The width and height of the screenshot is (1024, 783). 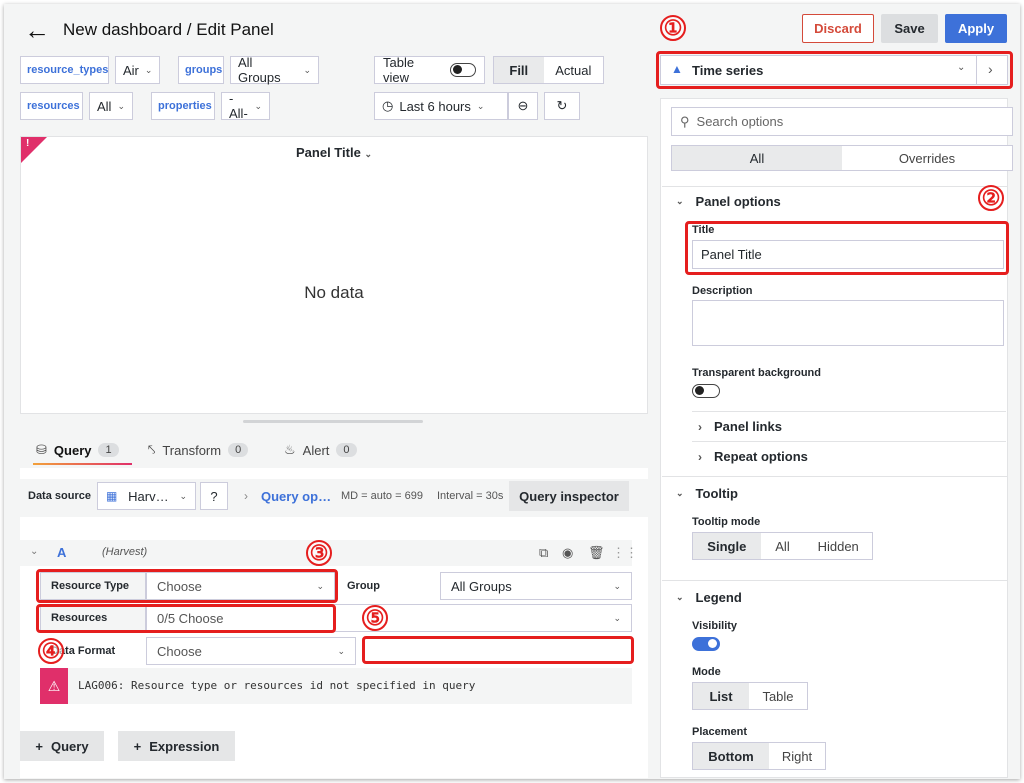 What do you see at coordinates (274, 70) in the screenshot?
I see `var-select-groups: All Groups ⌄` at bounding box center [274, 70].